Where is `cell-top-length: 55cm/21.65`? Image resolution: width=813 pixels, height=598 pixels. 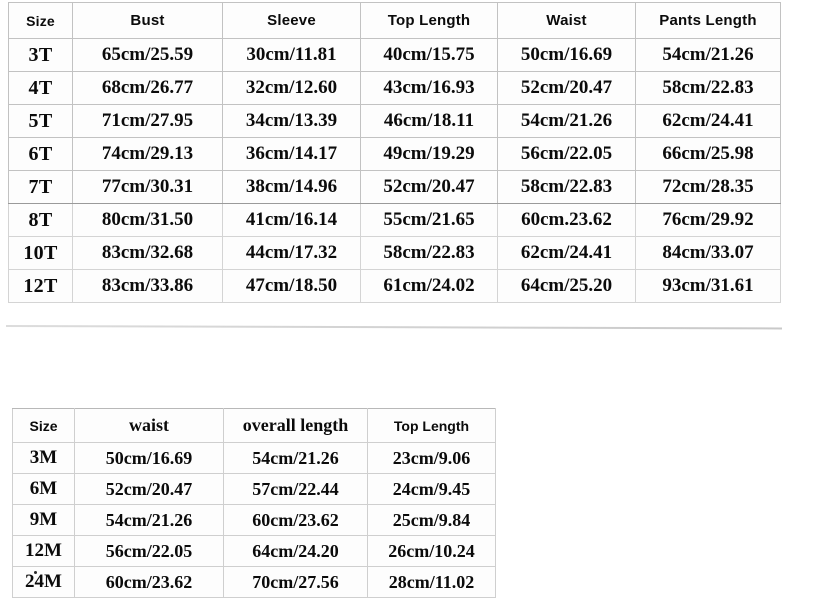
cell-top-length: 55cm/21.65 is located at coordinates (429, 220).